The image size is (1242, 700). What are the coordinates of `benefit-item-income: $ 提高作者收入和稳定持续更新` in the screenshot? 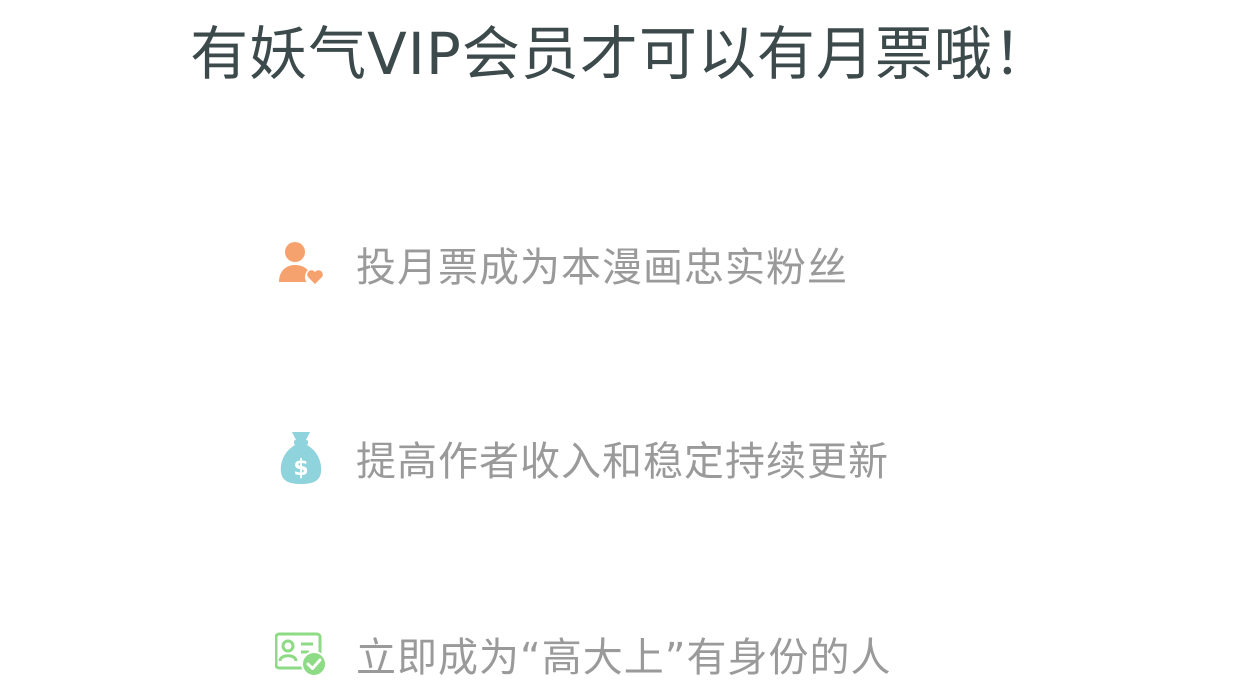 It's located at (579, 458).